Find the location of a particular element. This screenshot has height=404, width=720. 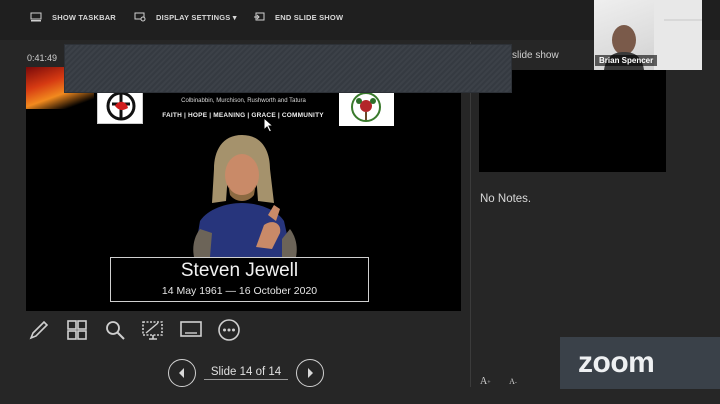

pen-icon is located at coordinates (39, 330).